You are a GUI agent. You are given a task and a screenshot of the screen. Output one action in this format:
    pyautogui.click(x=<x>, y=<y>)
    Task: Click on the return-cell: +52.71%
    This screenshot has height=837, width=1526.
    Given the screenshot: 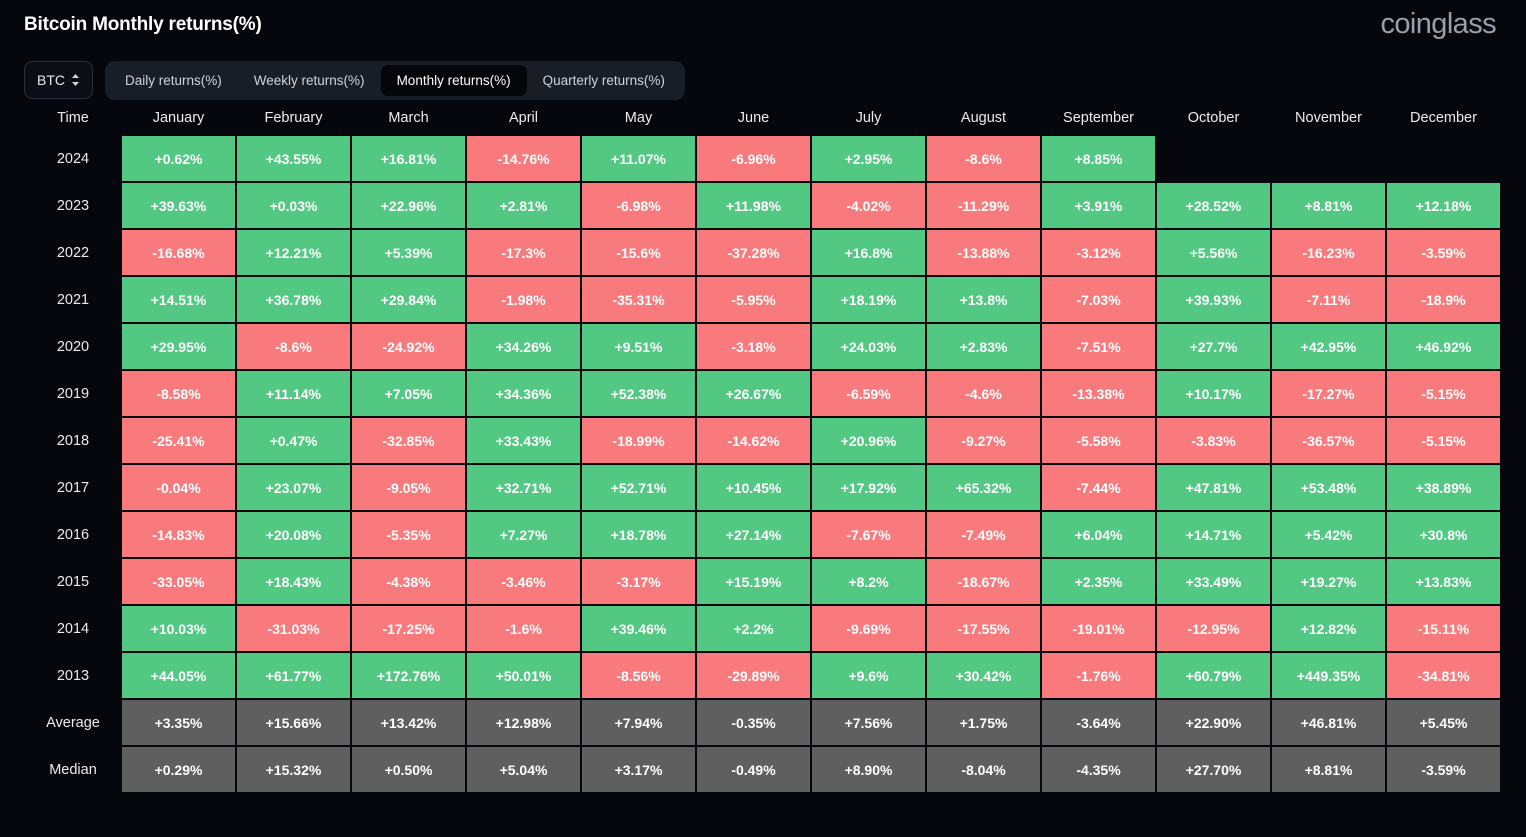 What is the action you would take?
    pyautogui.click(x=638, y=487)
    